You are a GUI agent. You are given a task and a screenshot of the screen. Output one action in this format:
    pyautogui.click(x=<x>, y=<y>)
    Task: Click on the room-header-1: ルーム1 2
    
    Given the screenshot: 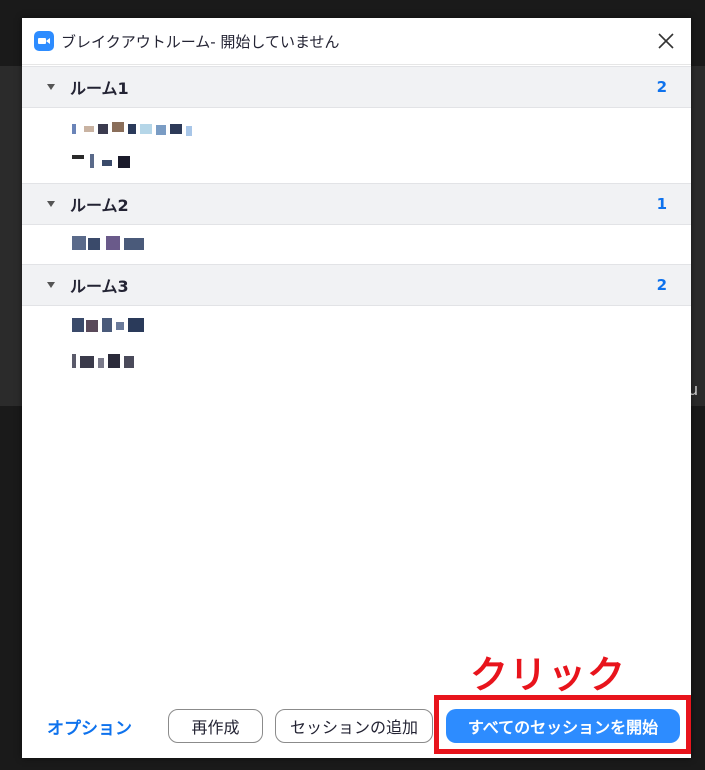 What is the action you would take?
    pyautogui.click(x=356, y=87)
    